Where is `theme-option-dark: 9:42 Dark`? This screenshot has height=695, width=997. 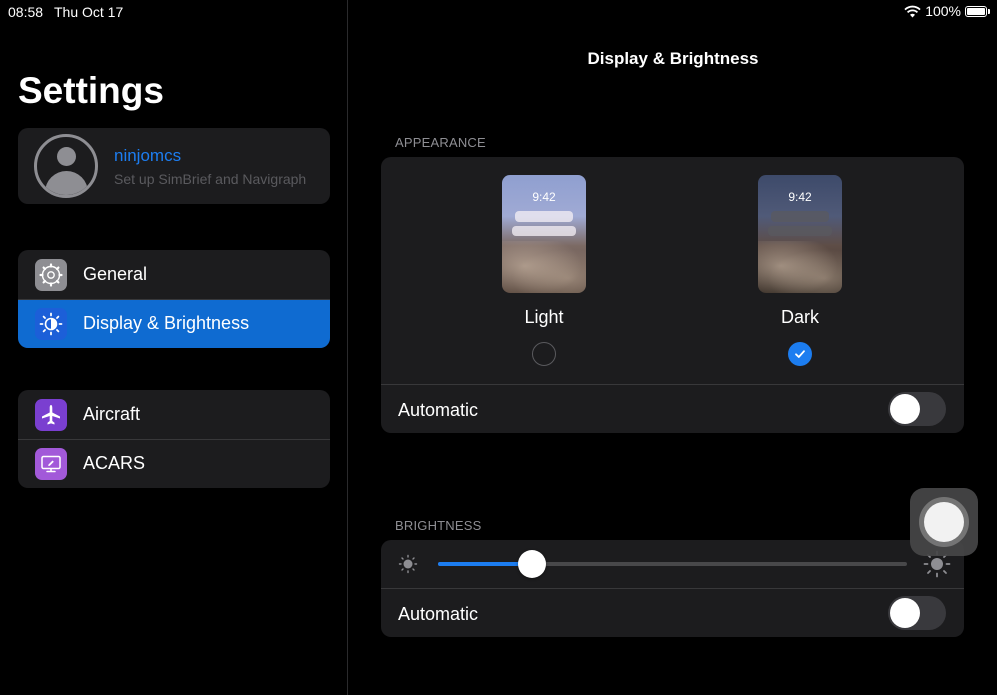 theme-option-dark: 9:42 Dark is located at coordinates (800, 270).